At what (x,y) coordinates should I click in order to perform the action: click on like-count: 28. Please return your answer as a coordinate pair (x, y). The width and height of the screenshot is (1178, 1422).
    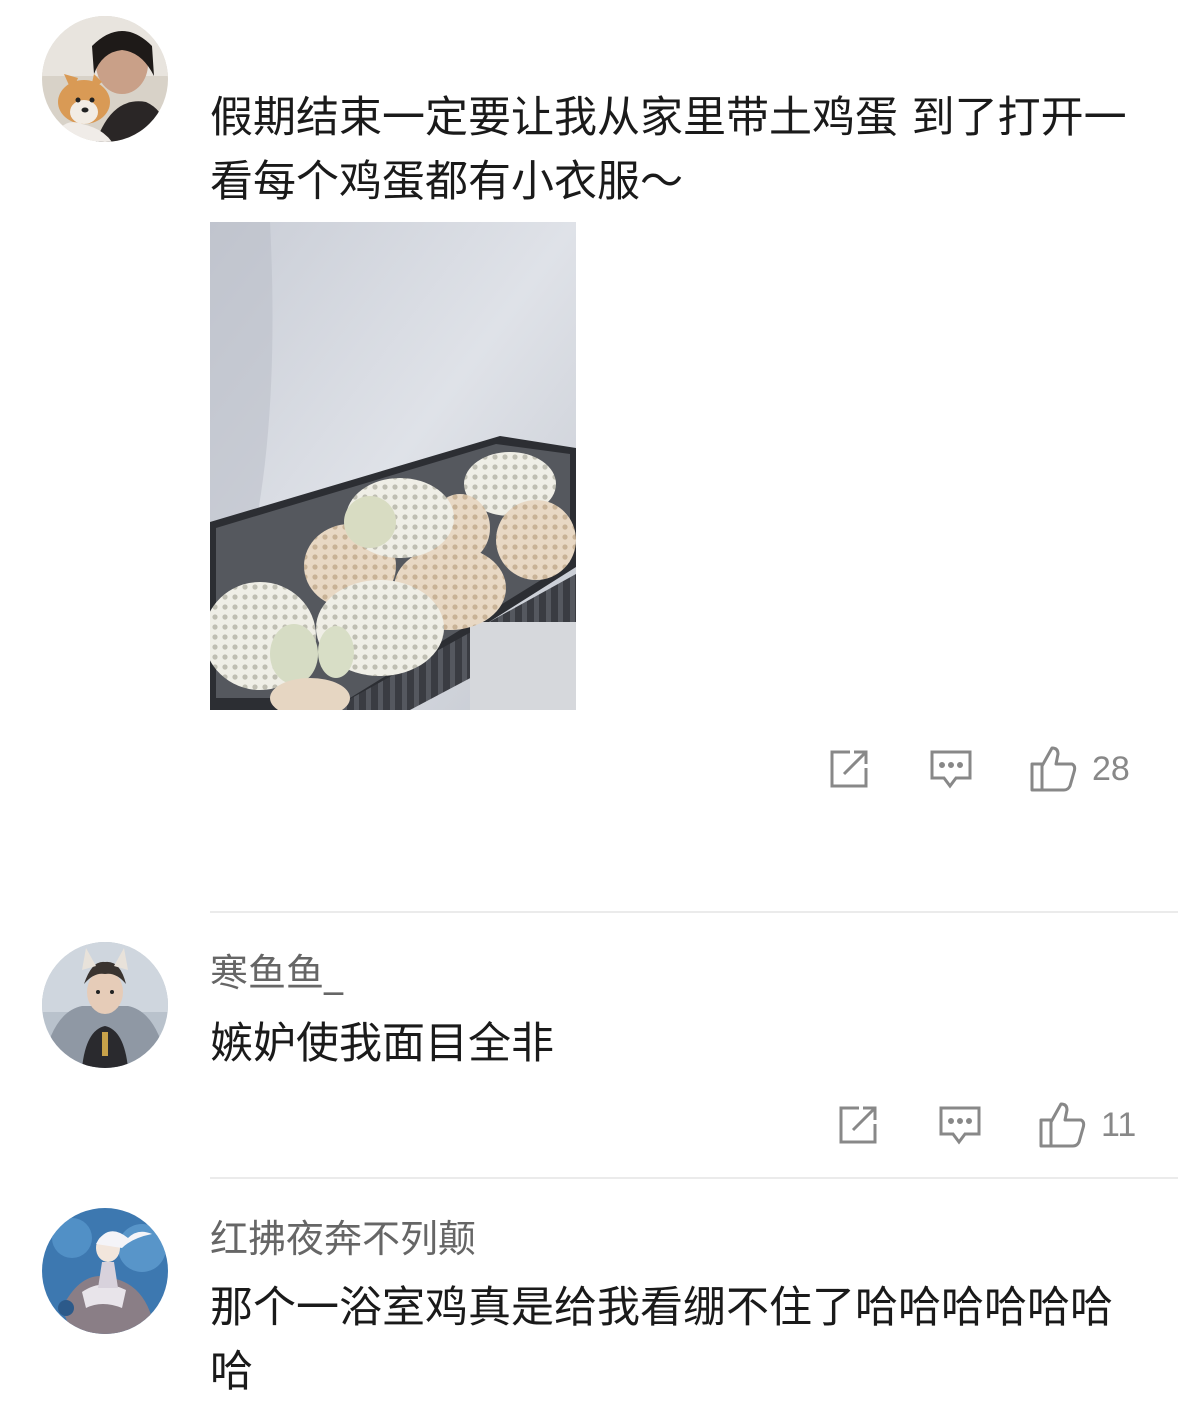
    Looking at the image, I should click on (1111, 768).